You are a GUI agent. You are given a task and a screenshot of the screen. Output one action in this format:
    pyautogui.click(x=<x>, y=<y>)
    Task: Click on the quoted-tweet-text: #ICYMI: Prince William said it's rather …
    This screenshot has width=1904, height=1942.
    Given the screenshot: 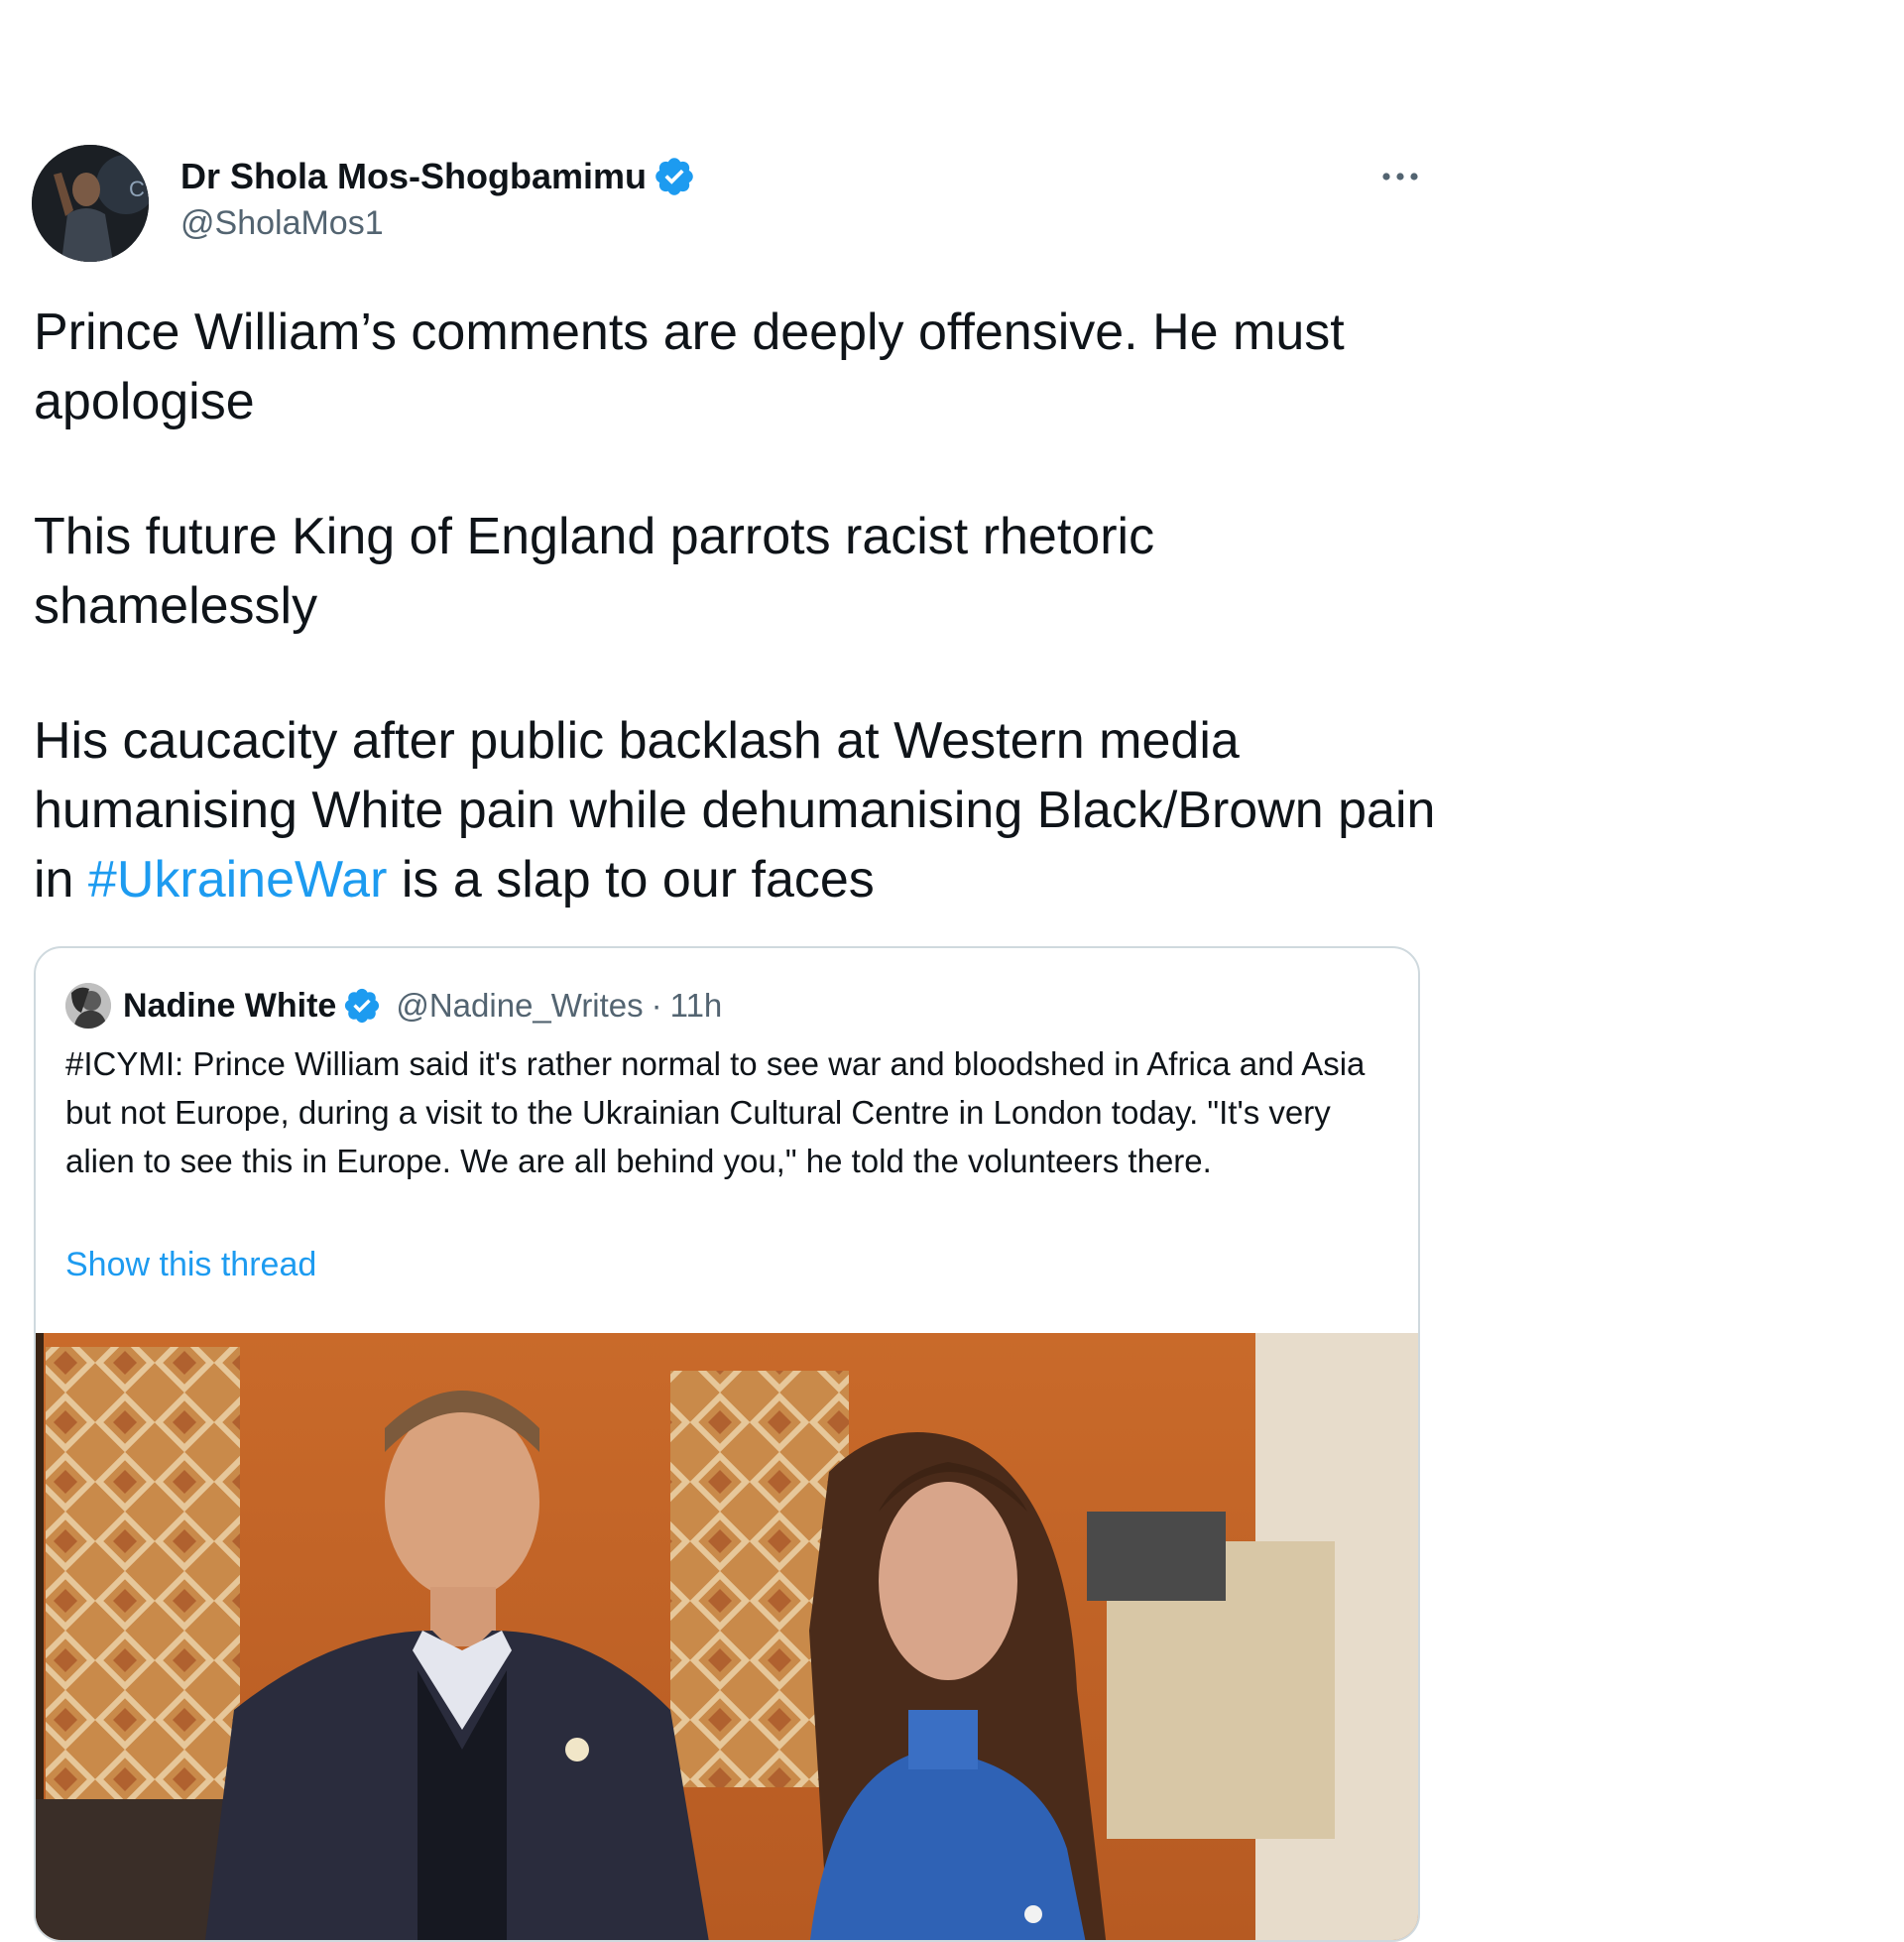 What is the action you would take?
    pyautogui.click(x=715, y=1112)
    